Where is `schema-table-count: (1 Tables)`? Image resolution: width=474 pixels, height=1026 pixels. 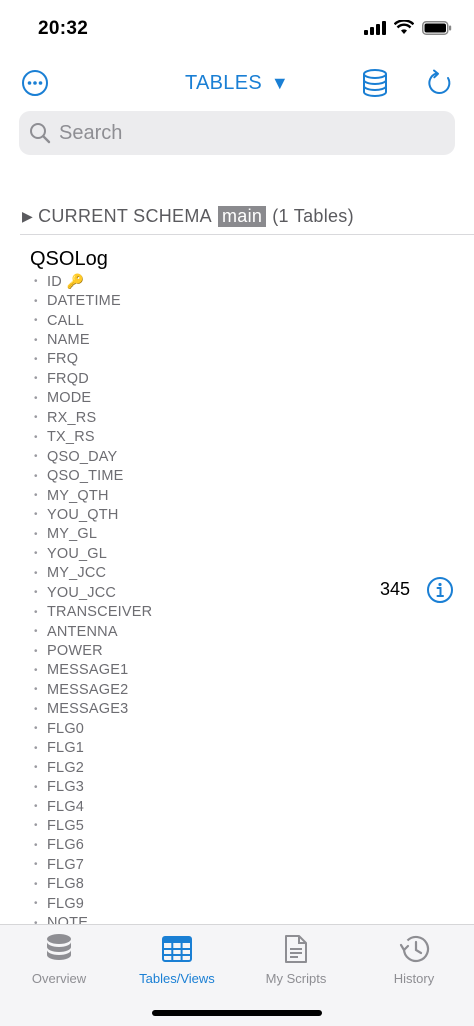
schema-table-count: (1 Tables) is located at coordinates (313, 216).